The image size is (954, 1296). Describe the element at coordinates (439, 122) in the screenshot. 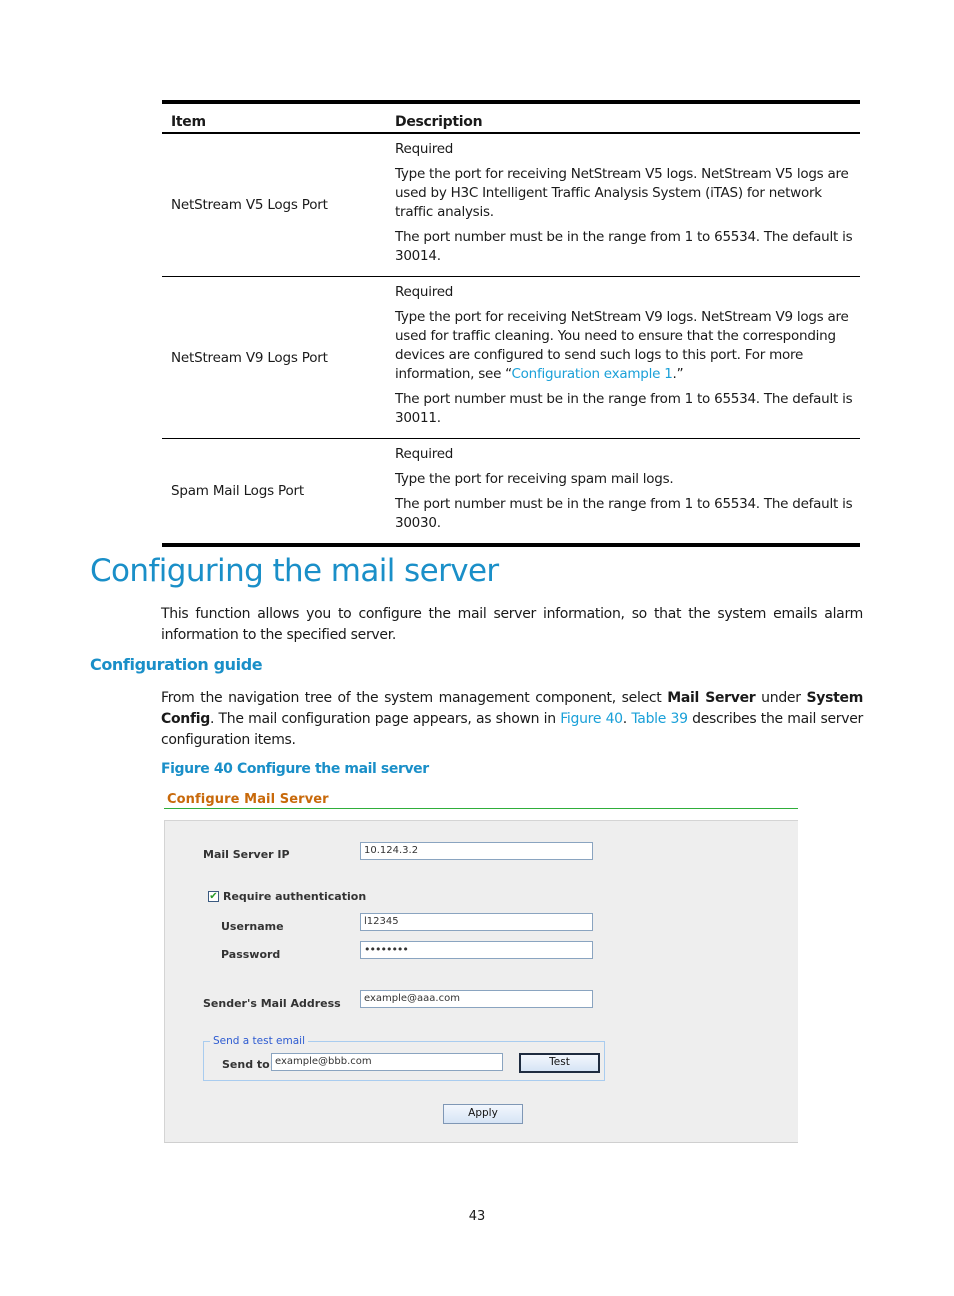

I see `header-description: Description` at that location.